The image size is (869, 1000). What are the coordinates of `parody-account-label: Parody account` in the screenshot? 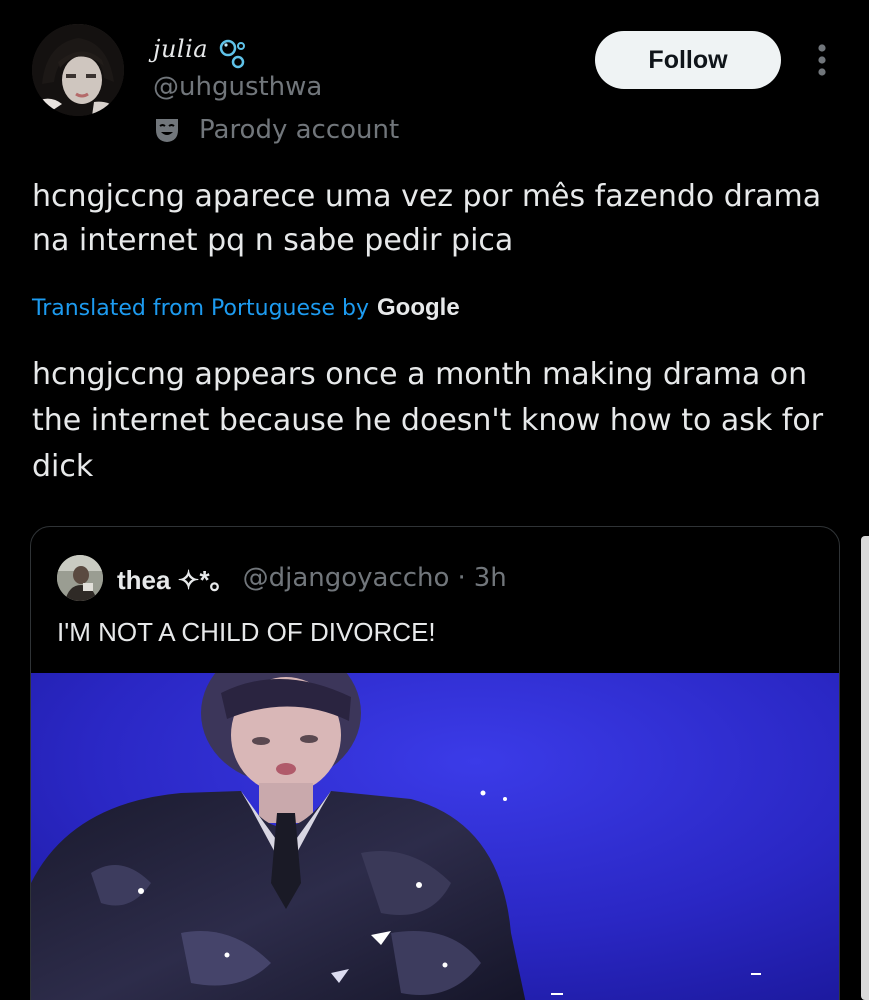 It's located at (276, 130).